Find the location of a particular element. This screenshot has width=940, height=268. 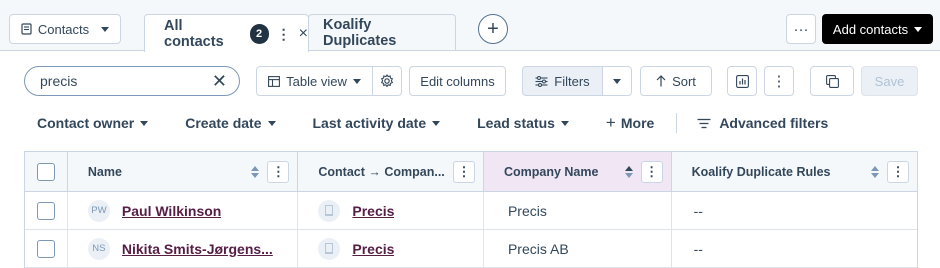

save-view-button: Save is located at coordinates (889, 81).